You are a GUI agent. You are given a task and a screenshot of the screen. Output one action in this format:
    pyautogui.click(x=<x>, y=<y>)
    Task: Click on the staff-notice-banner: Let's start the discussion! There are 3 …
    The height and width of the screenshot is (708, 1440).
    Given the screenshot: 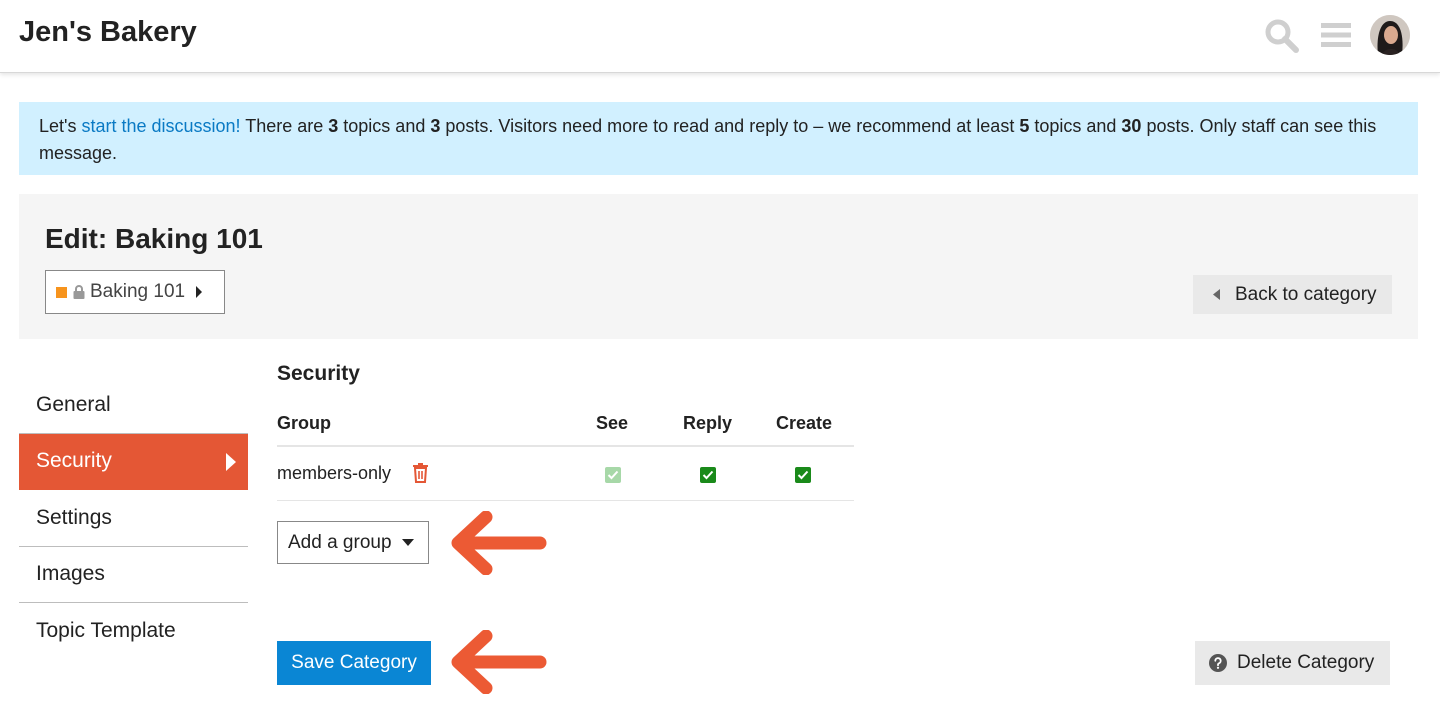 What is the action you would take?
    pyautogui.click(x=718, y=138)
    